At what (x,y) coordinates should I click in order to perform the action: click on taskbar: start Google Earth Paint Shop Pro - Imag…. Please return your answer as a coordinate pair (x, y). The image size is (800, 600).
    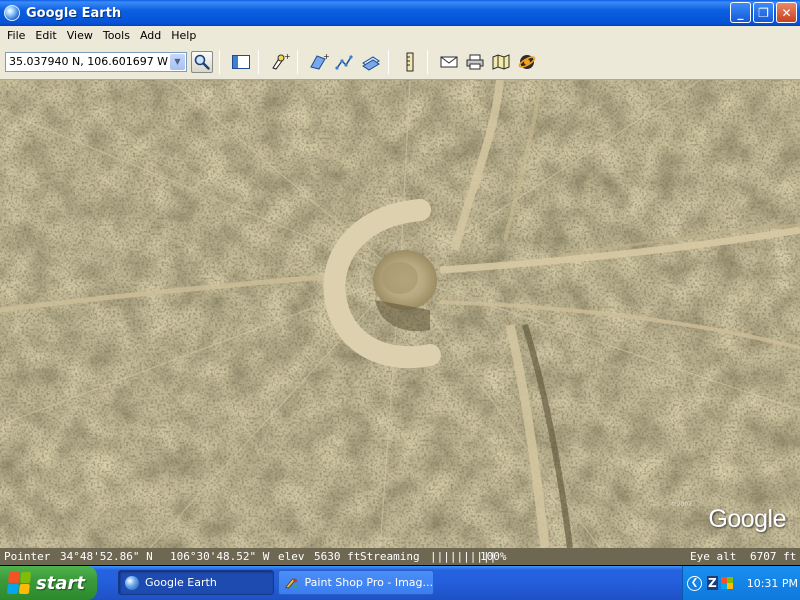
    Looking at the image, I should click on (400, 583).